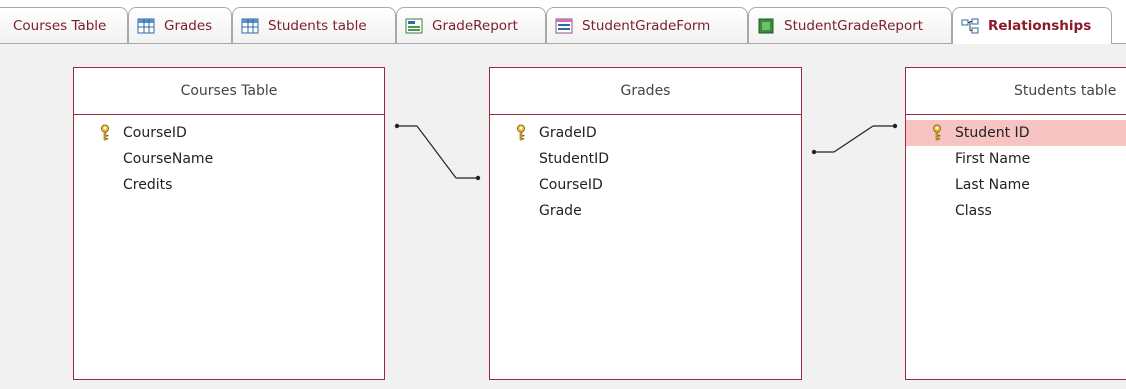 This screenshot has width=1126, height=389. Describe the element at coordinates (854, 26) in the screenshot. I see `tab-label: StudentGradeReport` at that location.